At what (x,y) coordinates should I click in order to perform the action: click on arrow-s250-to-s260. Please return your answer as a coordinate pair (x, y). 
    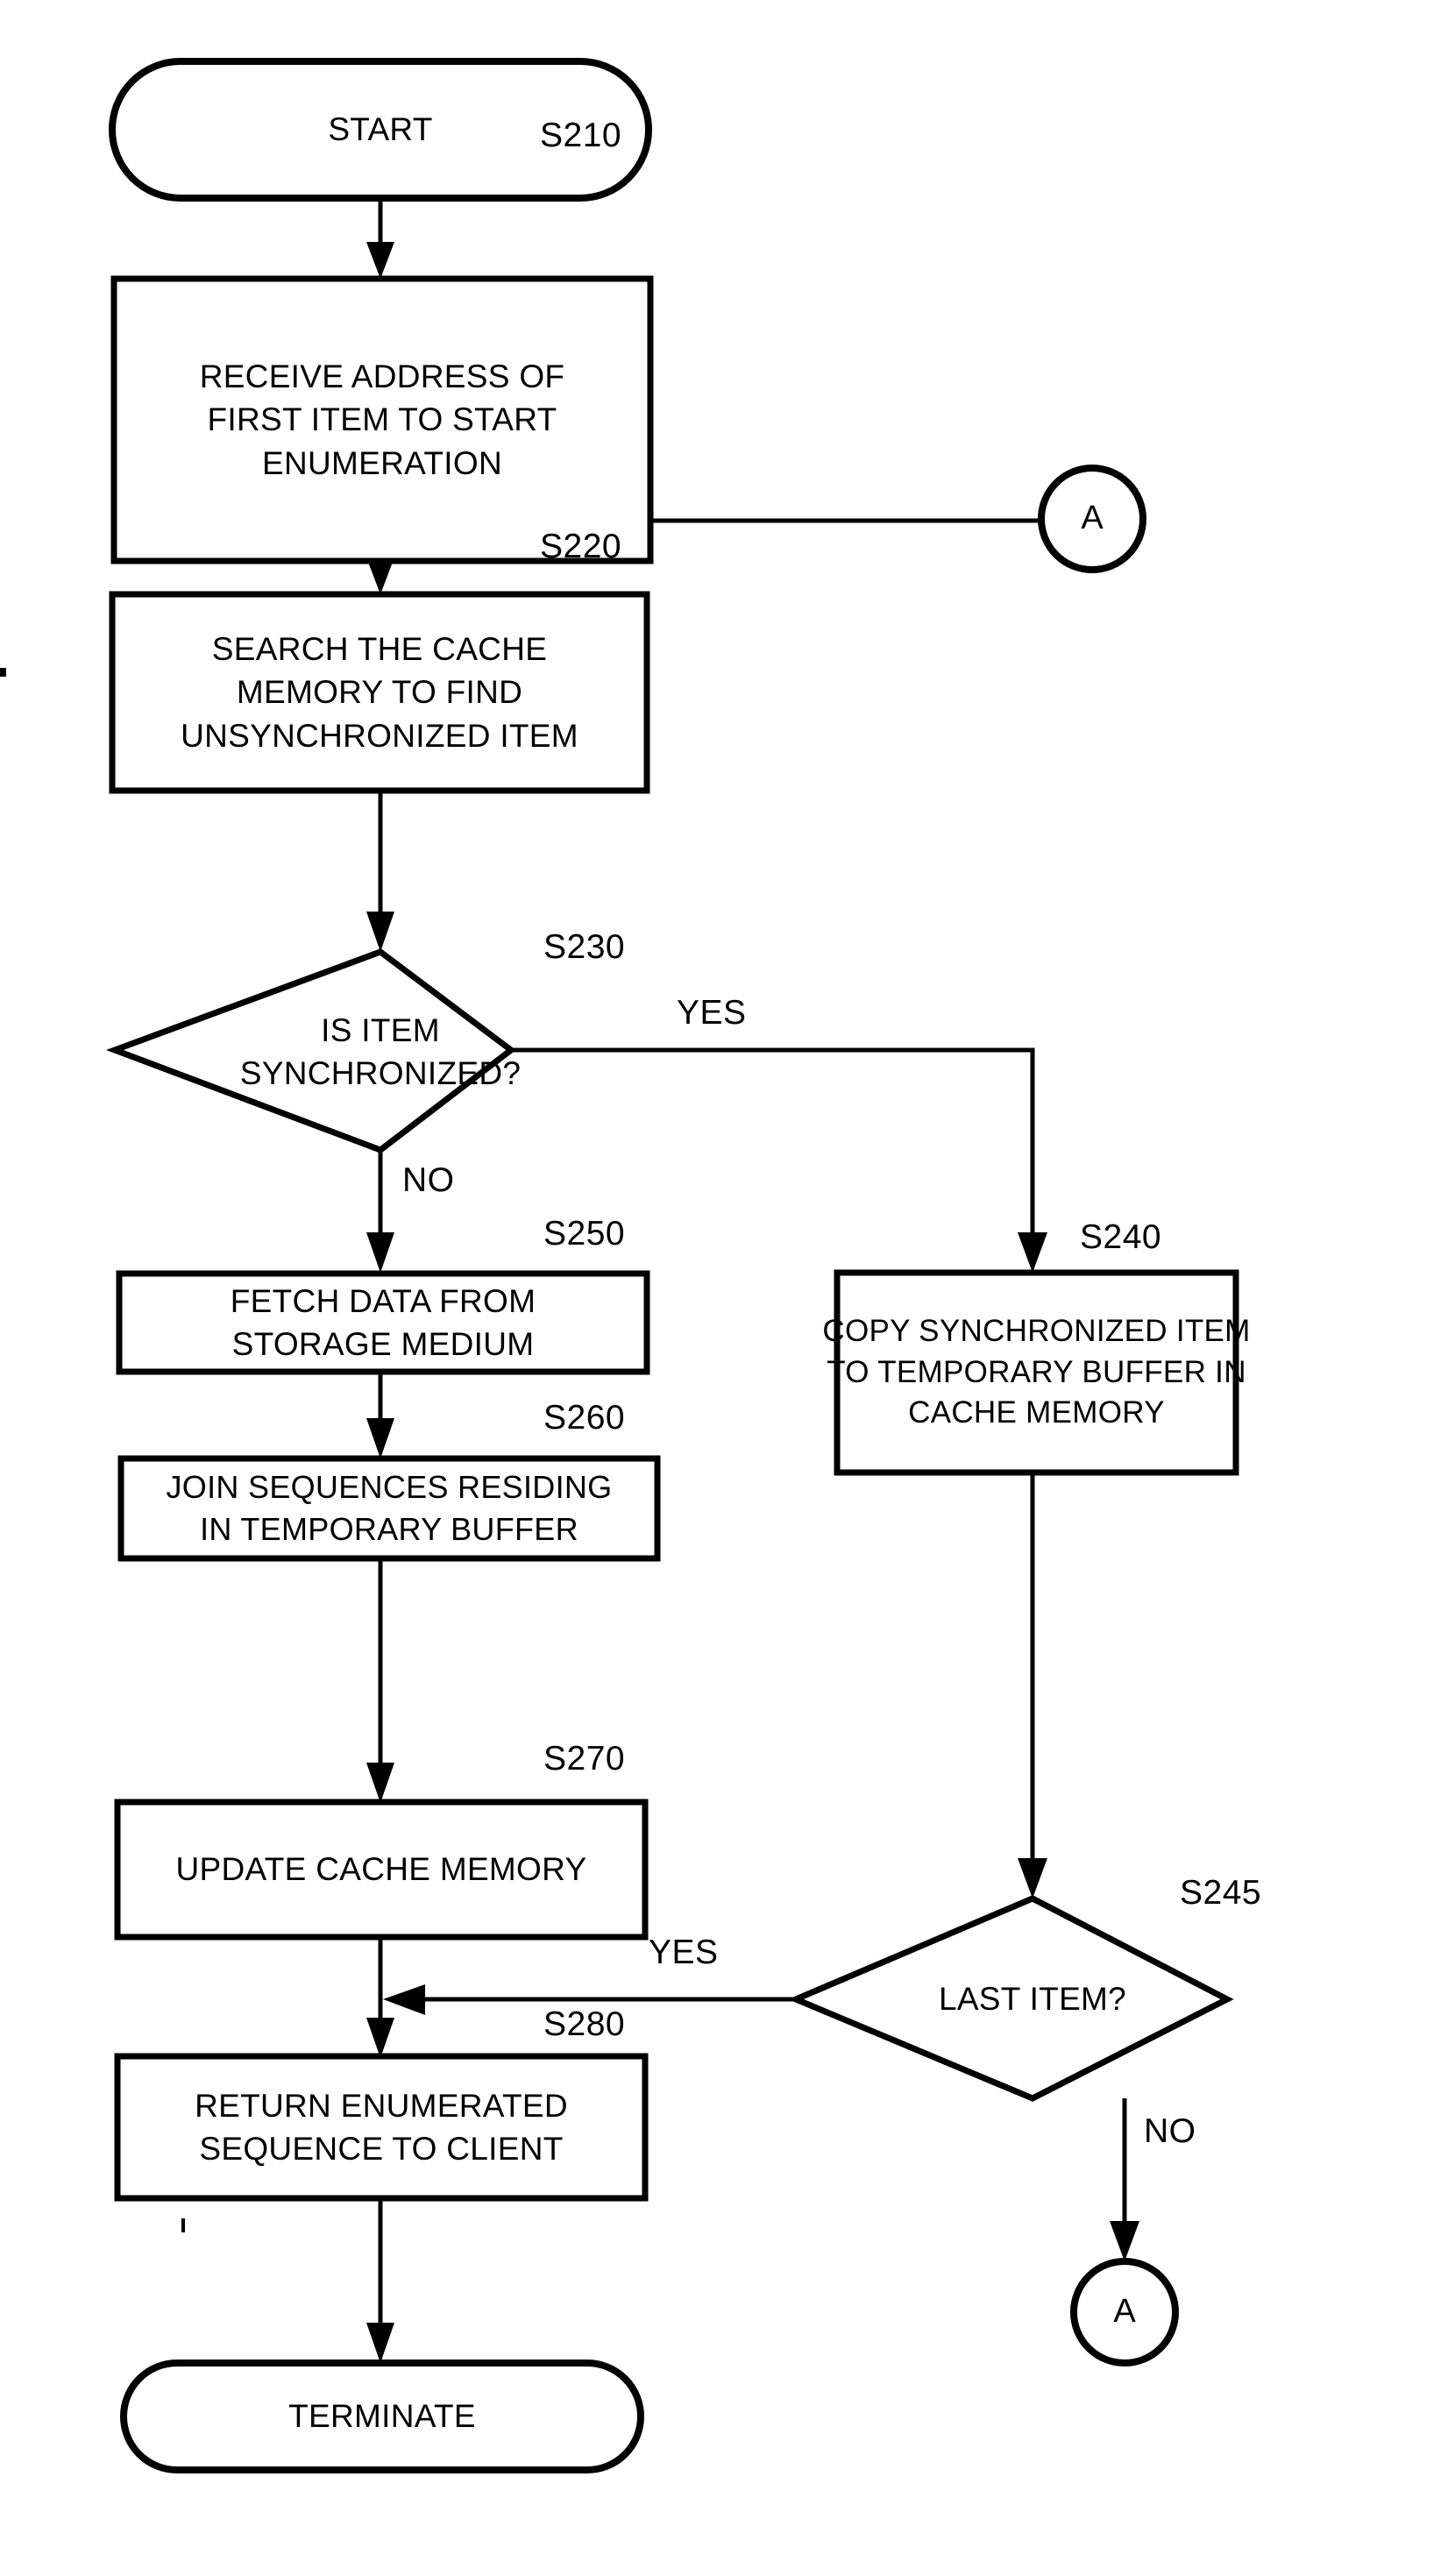
    Looking at the image, I should click on (380, 1438).